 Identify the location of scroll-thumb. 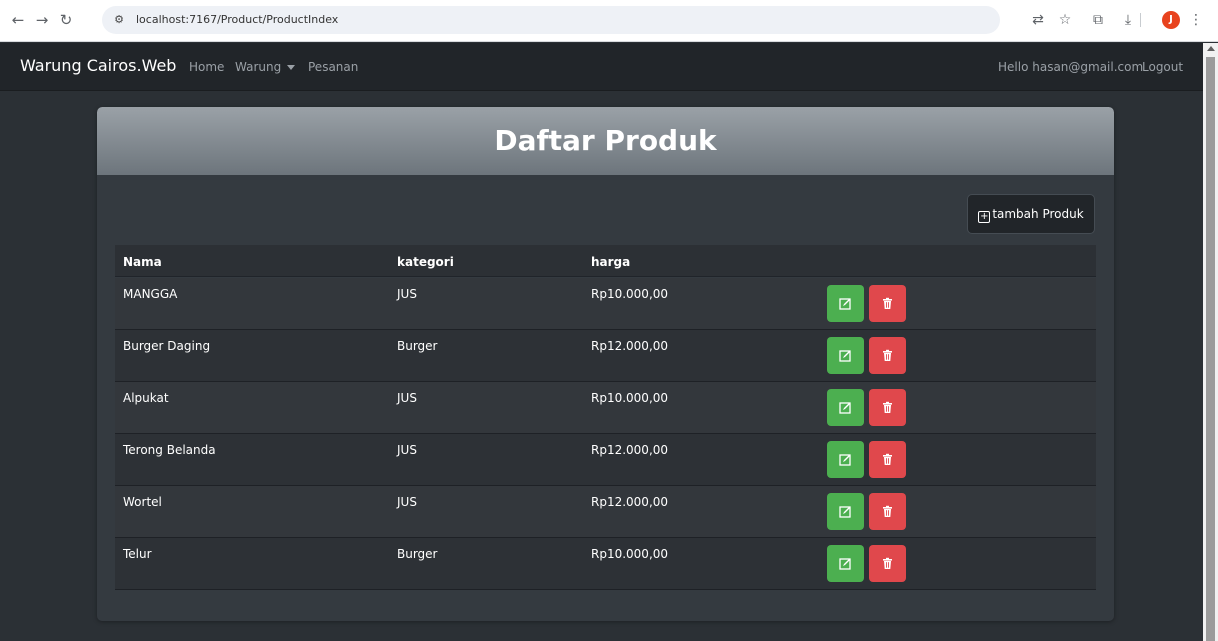
(1210, 349).